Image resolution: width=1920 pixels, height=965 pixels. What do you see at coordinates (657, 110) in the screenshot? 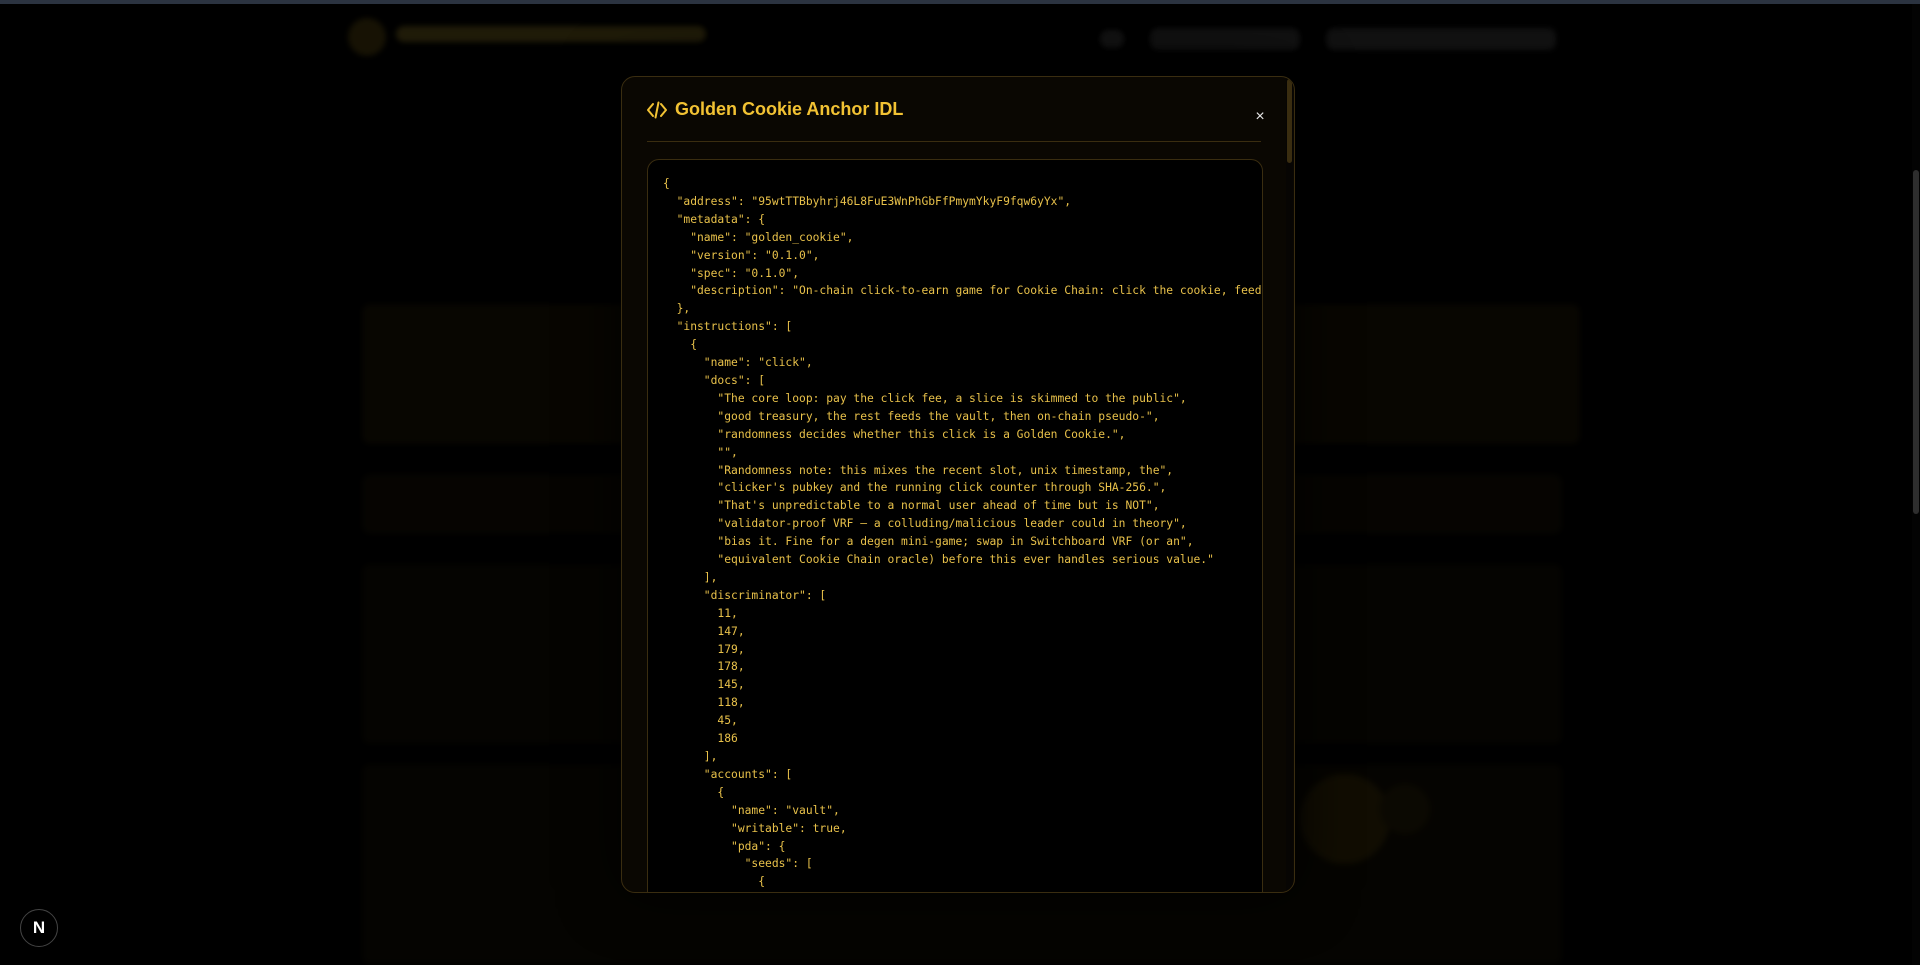
I see `code-icon` at bounding box center [657, 110].